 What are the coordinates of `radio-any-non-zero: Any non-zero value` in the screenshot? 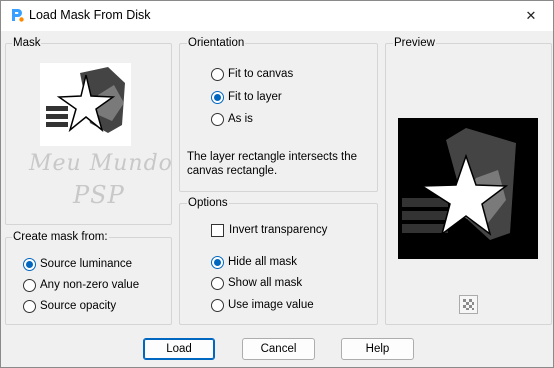 It's located at (81, 285).